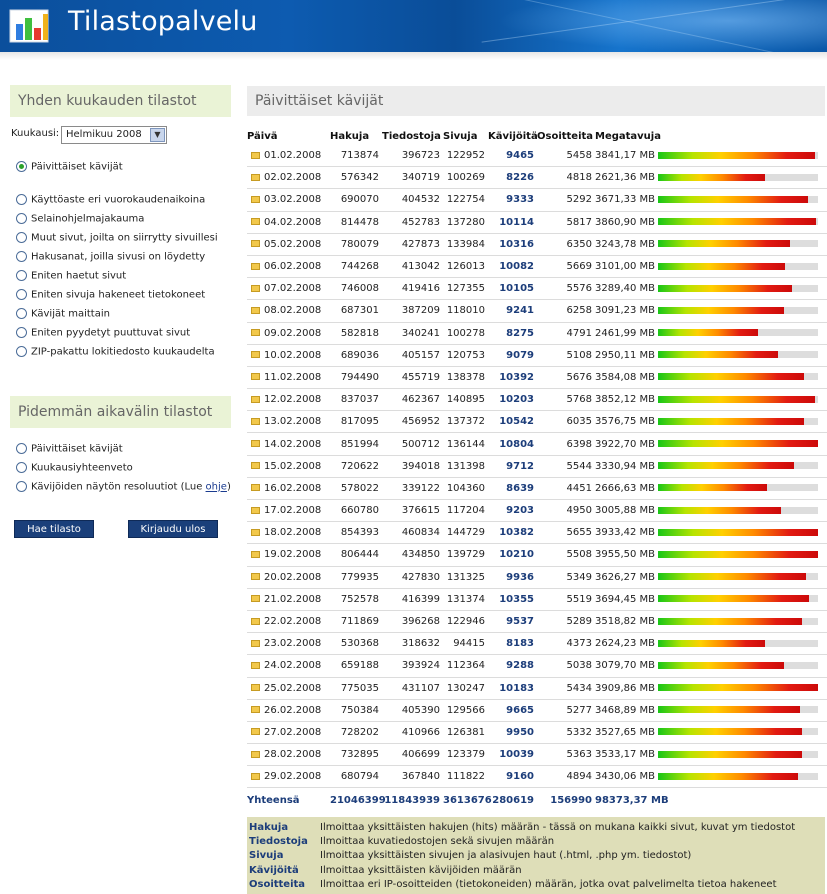 This screenshot has height=894, width=827. What do you see at coordinates (412, 755) in the screenshot?
I see `files-cell: 406699` at bounding box center [412, 755].